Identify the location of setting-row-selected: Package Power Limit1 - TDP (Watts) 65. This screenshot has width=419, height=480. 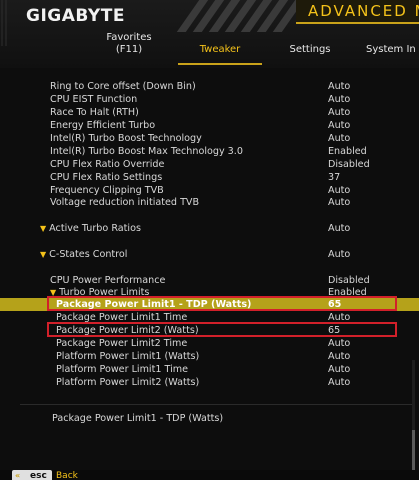
(209, 304).